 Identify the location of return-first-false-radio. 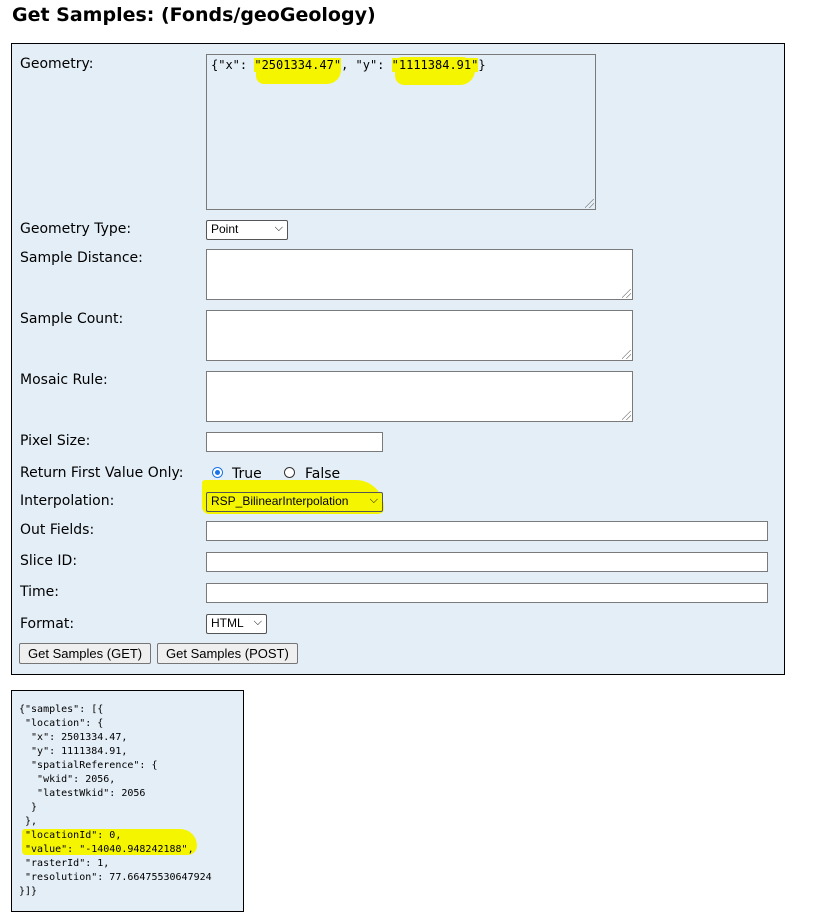
(289, 472).